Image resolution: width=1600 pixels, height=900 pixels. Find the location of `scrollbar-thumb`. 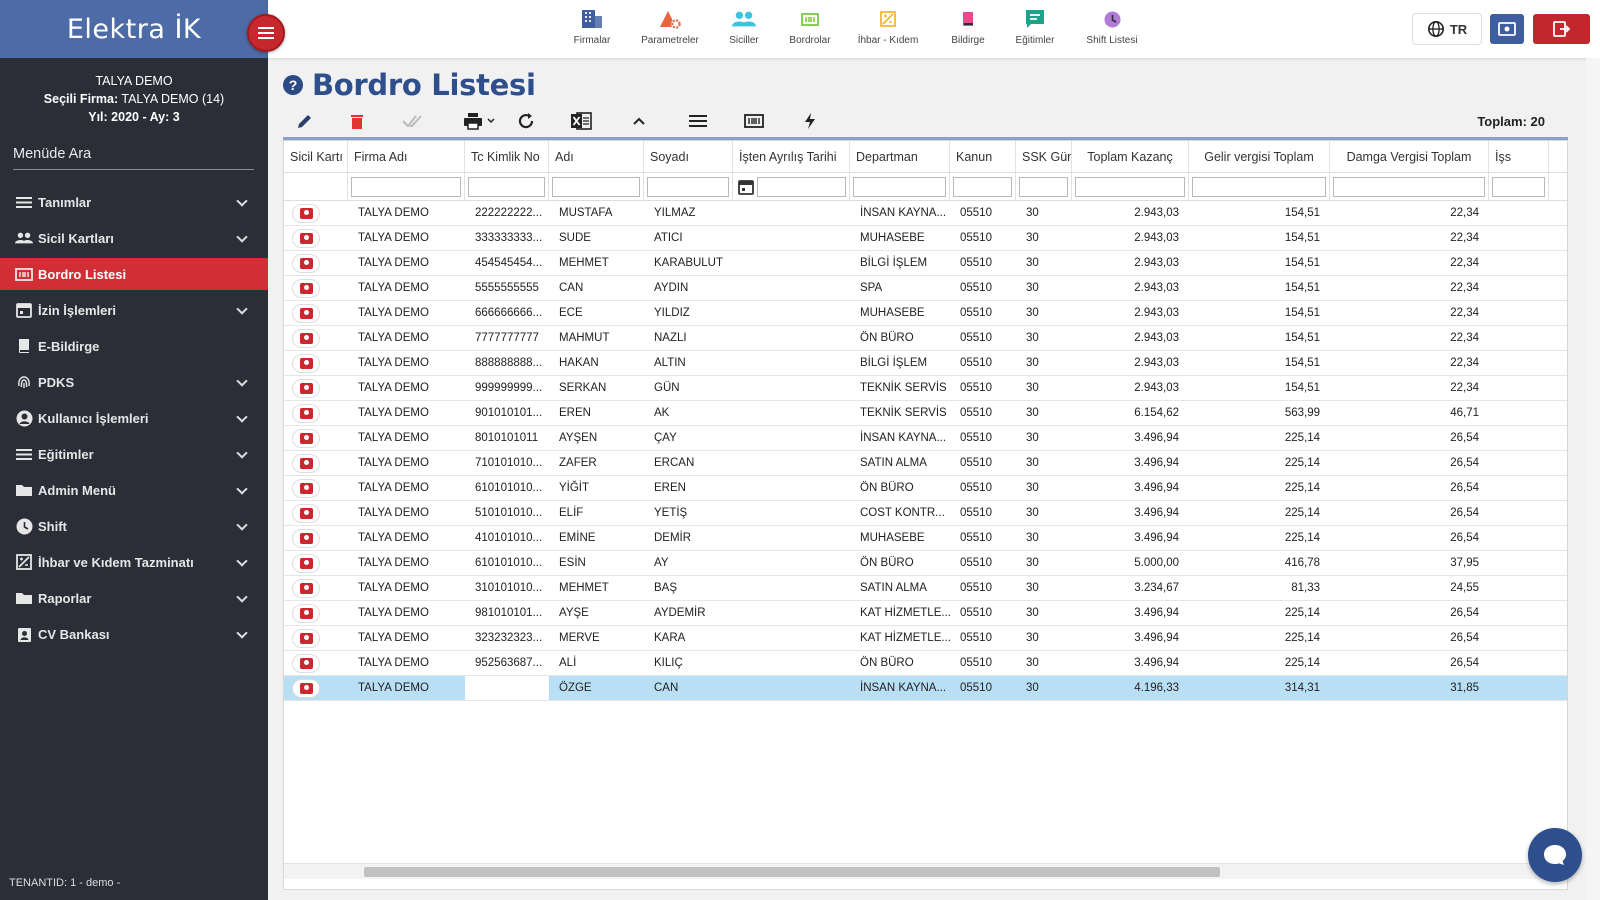

scrollbar-thumb is located at coordinates (792, 872).